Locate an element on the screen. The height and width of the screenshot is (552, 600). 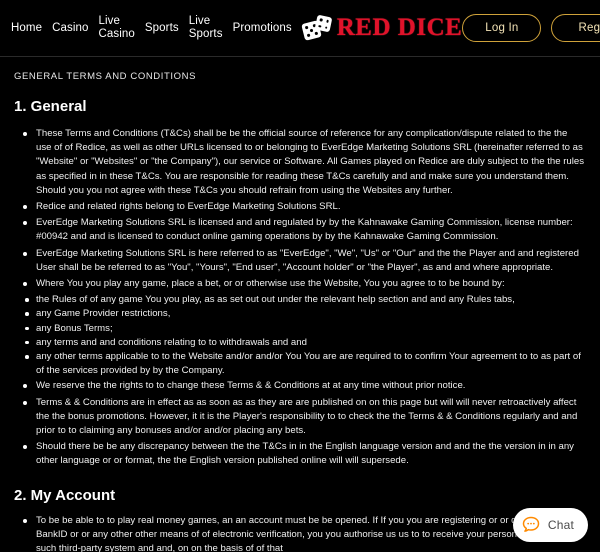
logo-text: RED DICE is located at coordinates (399, 27).